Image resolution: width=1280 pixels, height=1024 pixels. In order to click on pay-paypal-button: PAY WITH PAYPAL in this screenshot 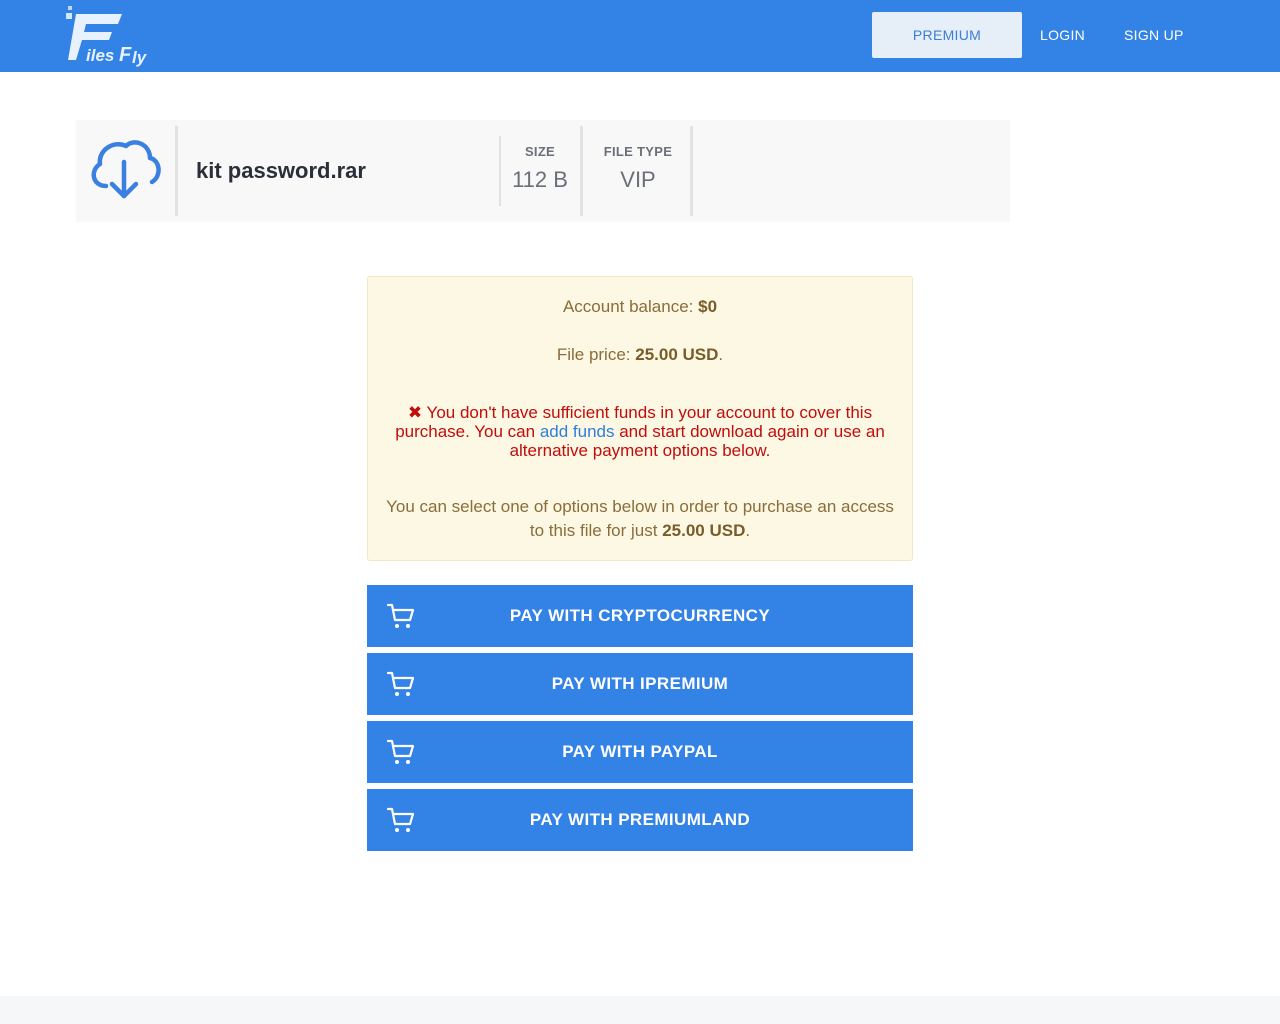, I will do `click(640, 752)`.